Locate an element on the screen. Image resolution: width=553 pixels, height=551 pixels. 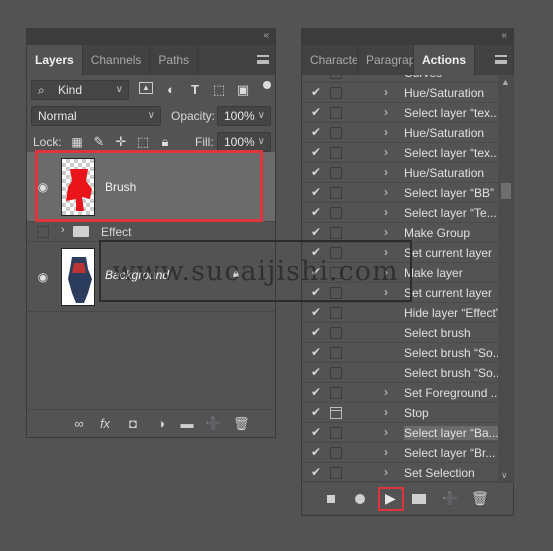
new-set-folder-icon is located at coordinates (419, 499).